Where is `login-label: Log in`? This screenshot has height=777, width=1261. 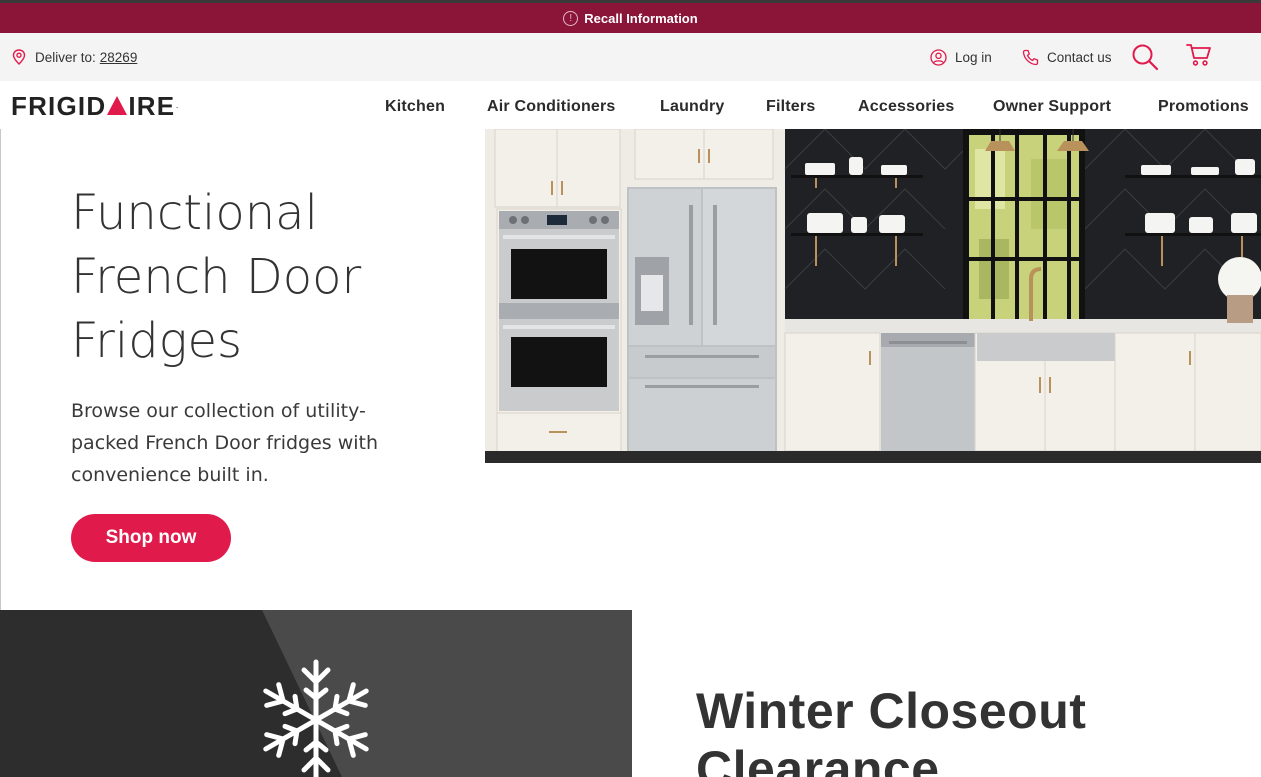 login-label: Log in is located at coordinates (973, 57).